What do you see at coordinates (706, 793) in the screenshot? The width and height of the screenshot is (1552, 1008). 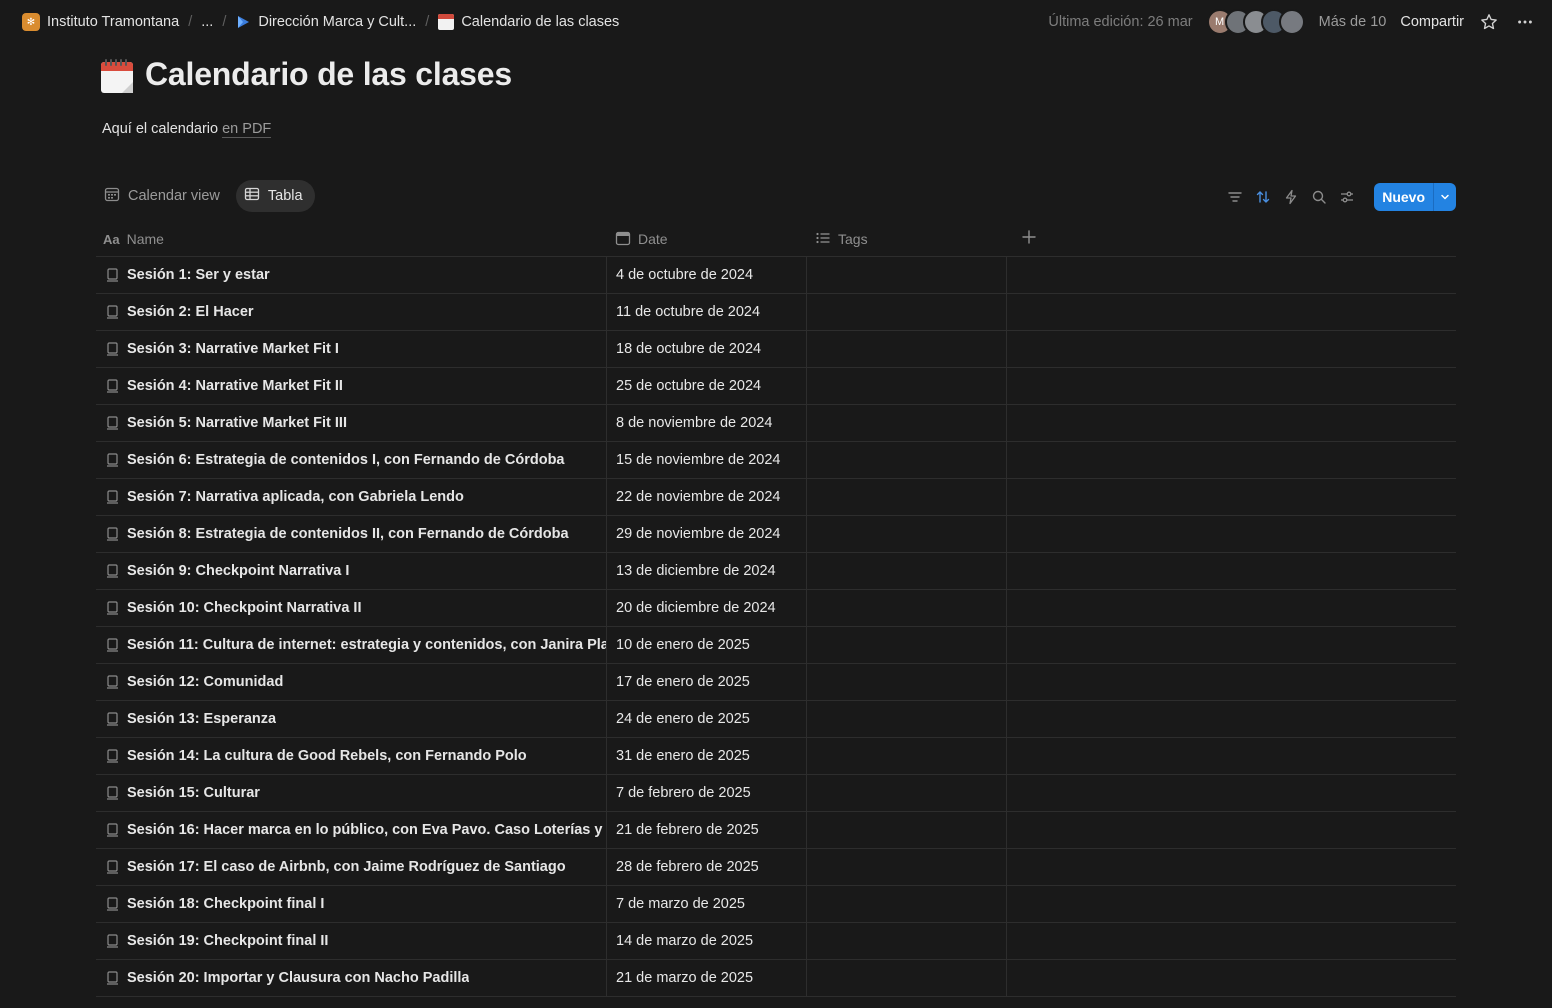 I see `cell-date: 7 de febrero de 2025` at bounding box center [706, 793].